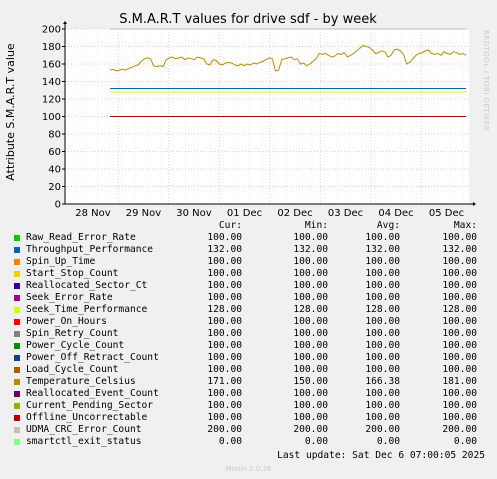  I want to click on legend-avg-value: 200.00, so click(382, 429).